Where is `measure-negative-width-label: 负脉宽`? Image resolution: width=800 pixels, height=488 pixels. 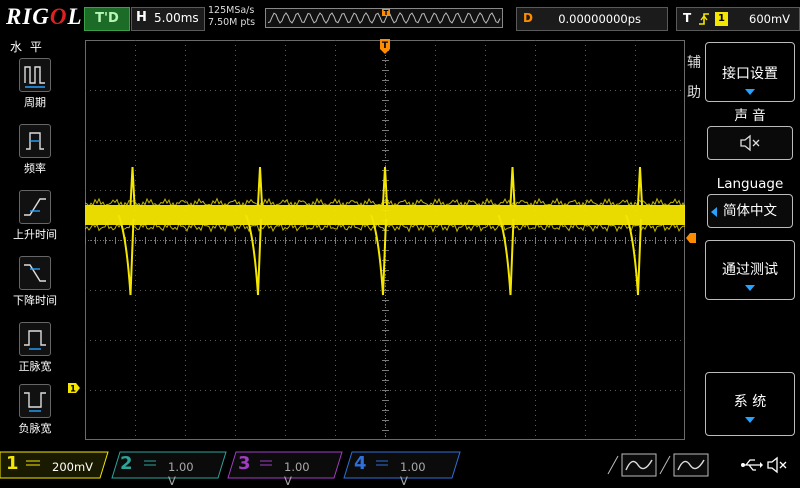
measure-negative-width-label: 负脉宽 is located at coordinates (35, 428).